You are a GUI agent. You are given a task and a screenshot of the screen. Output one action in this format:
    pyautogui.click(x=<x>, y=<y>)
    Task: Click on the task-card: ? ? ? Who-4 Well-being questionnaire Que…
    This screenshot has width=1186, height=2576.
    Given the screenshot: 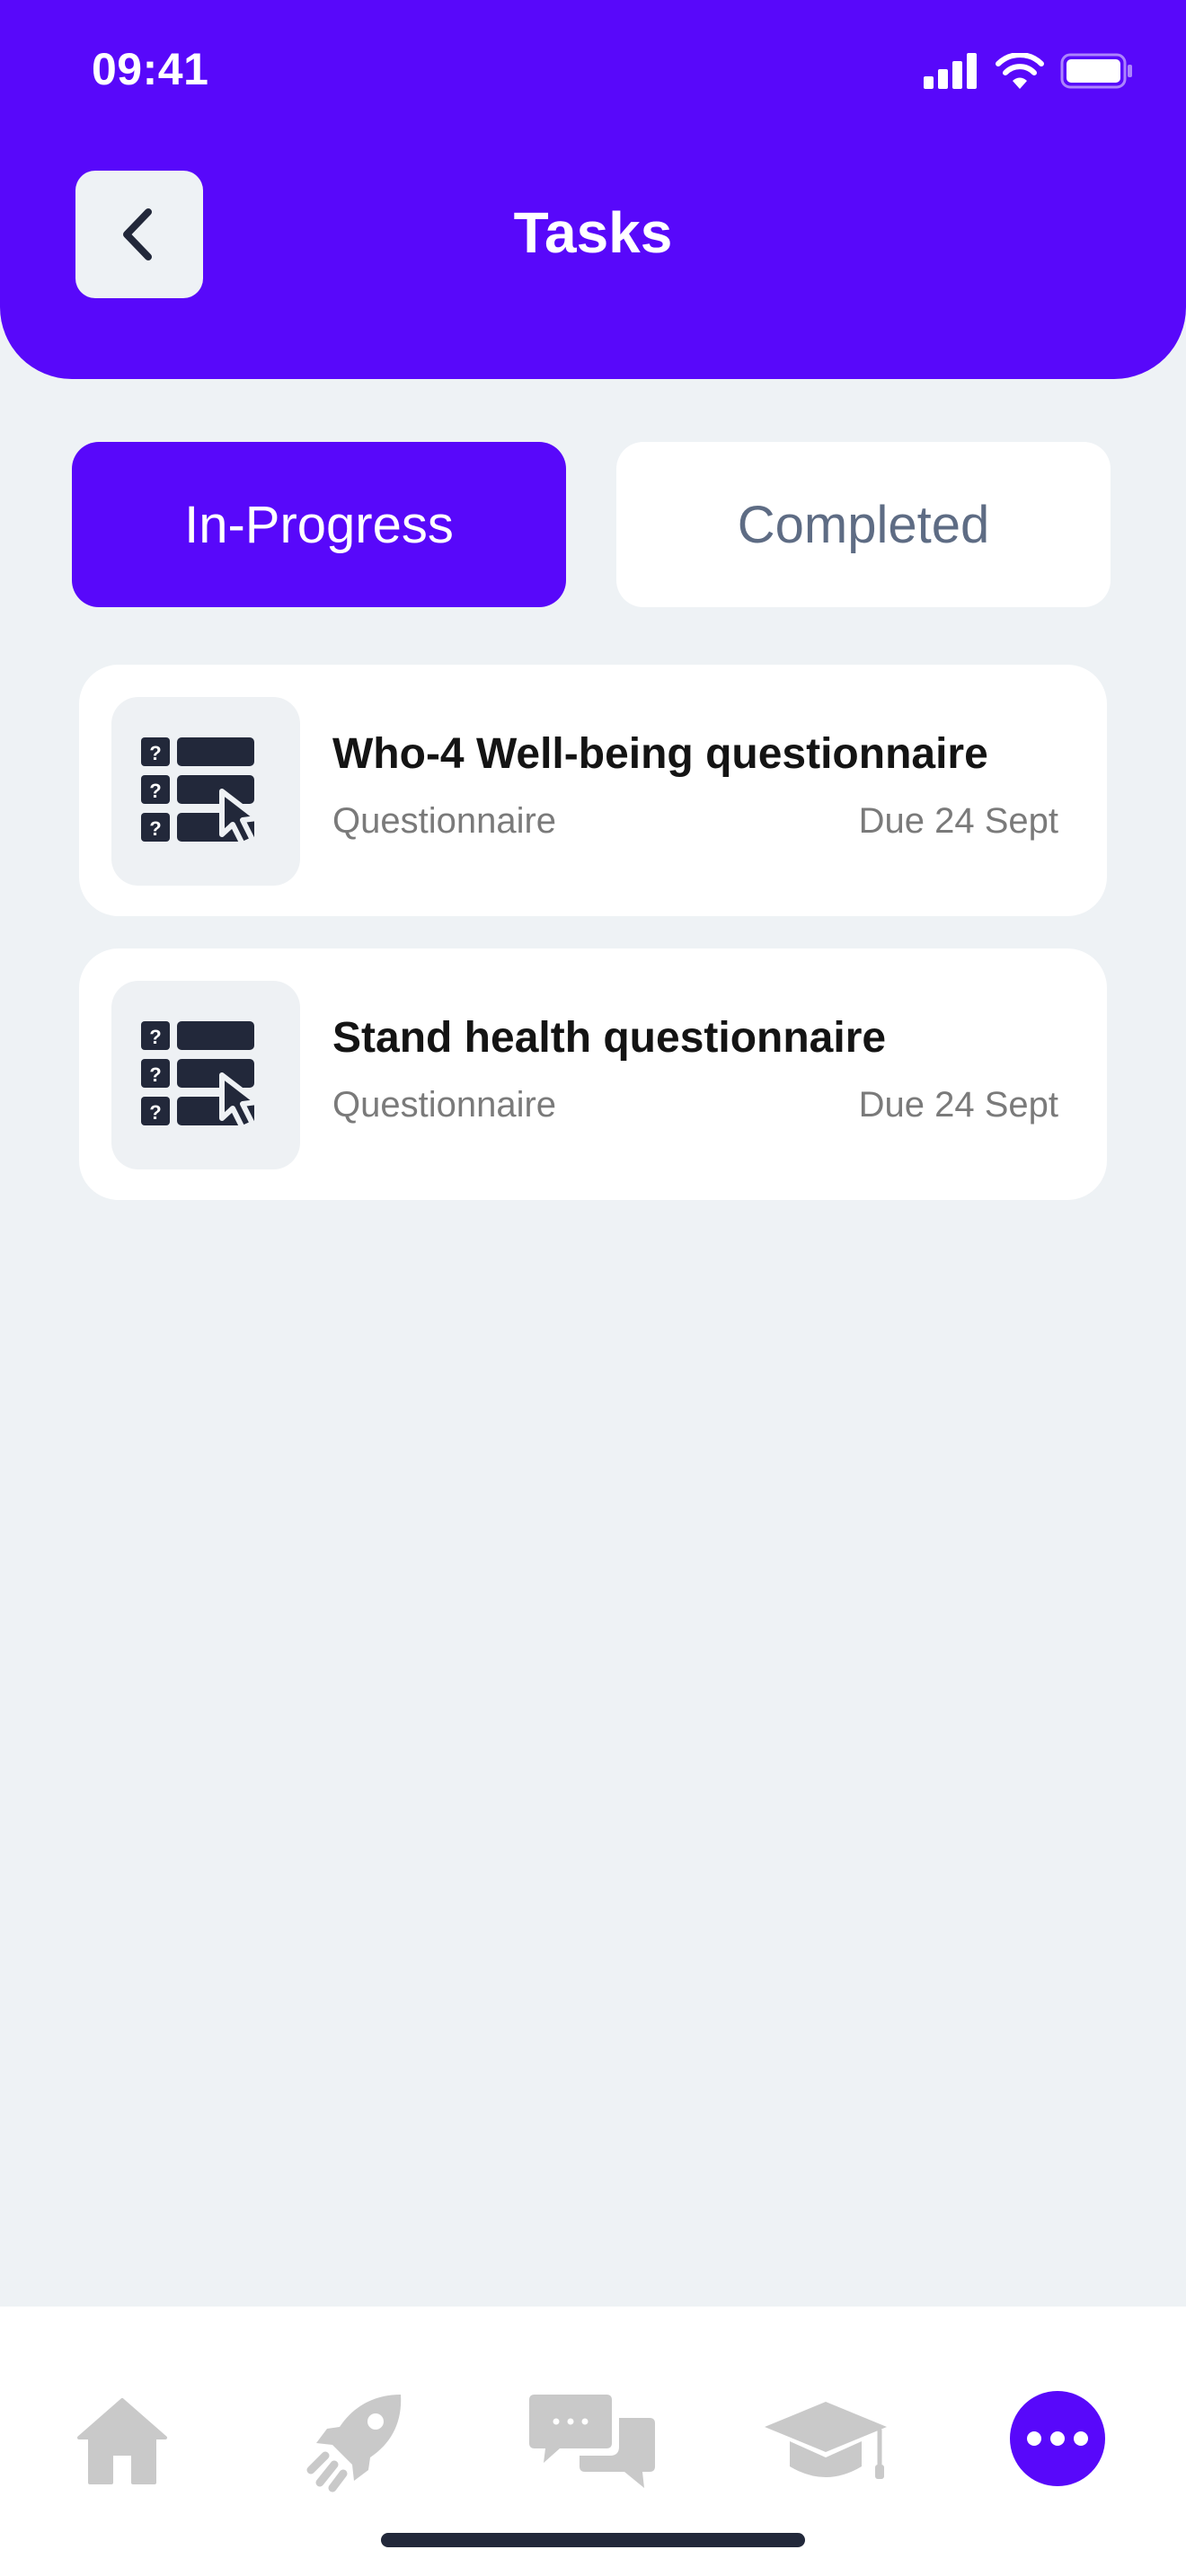 What is the action you would take?
    pyautogui.click(x=593, y=790)
    